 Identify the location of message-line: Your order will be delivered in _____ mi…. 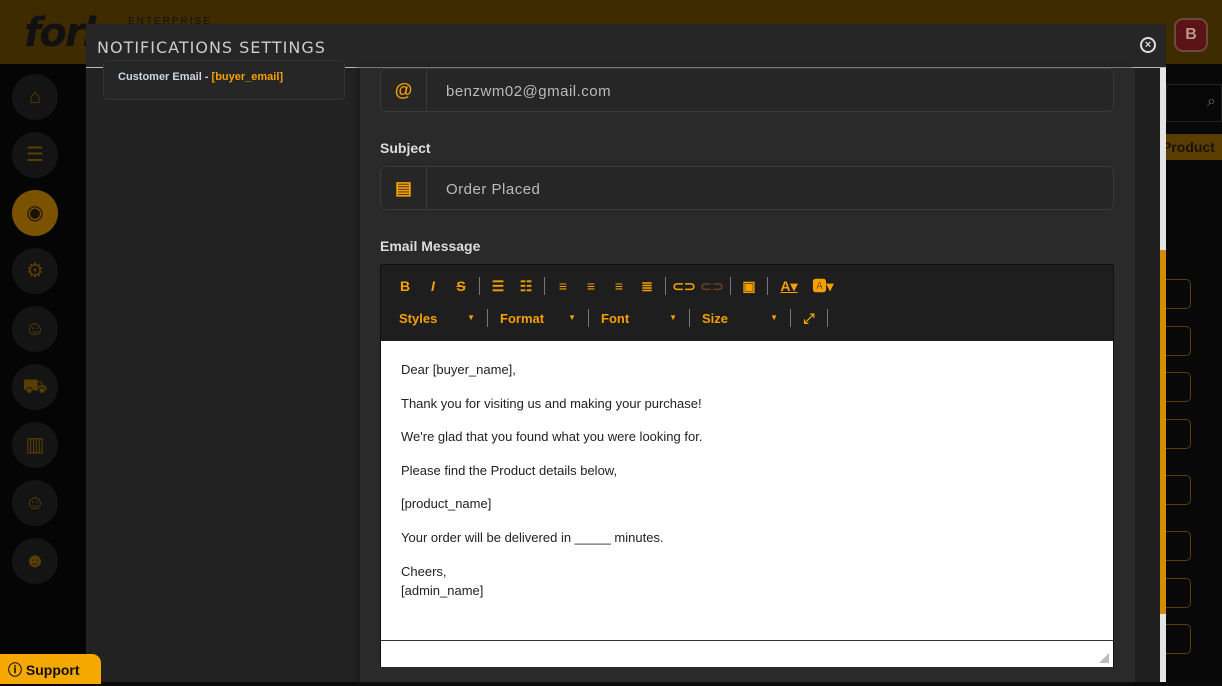
(532, 537).